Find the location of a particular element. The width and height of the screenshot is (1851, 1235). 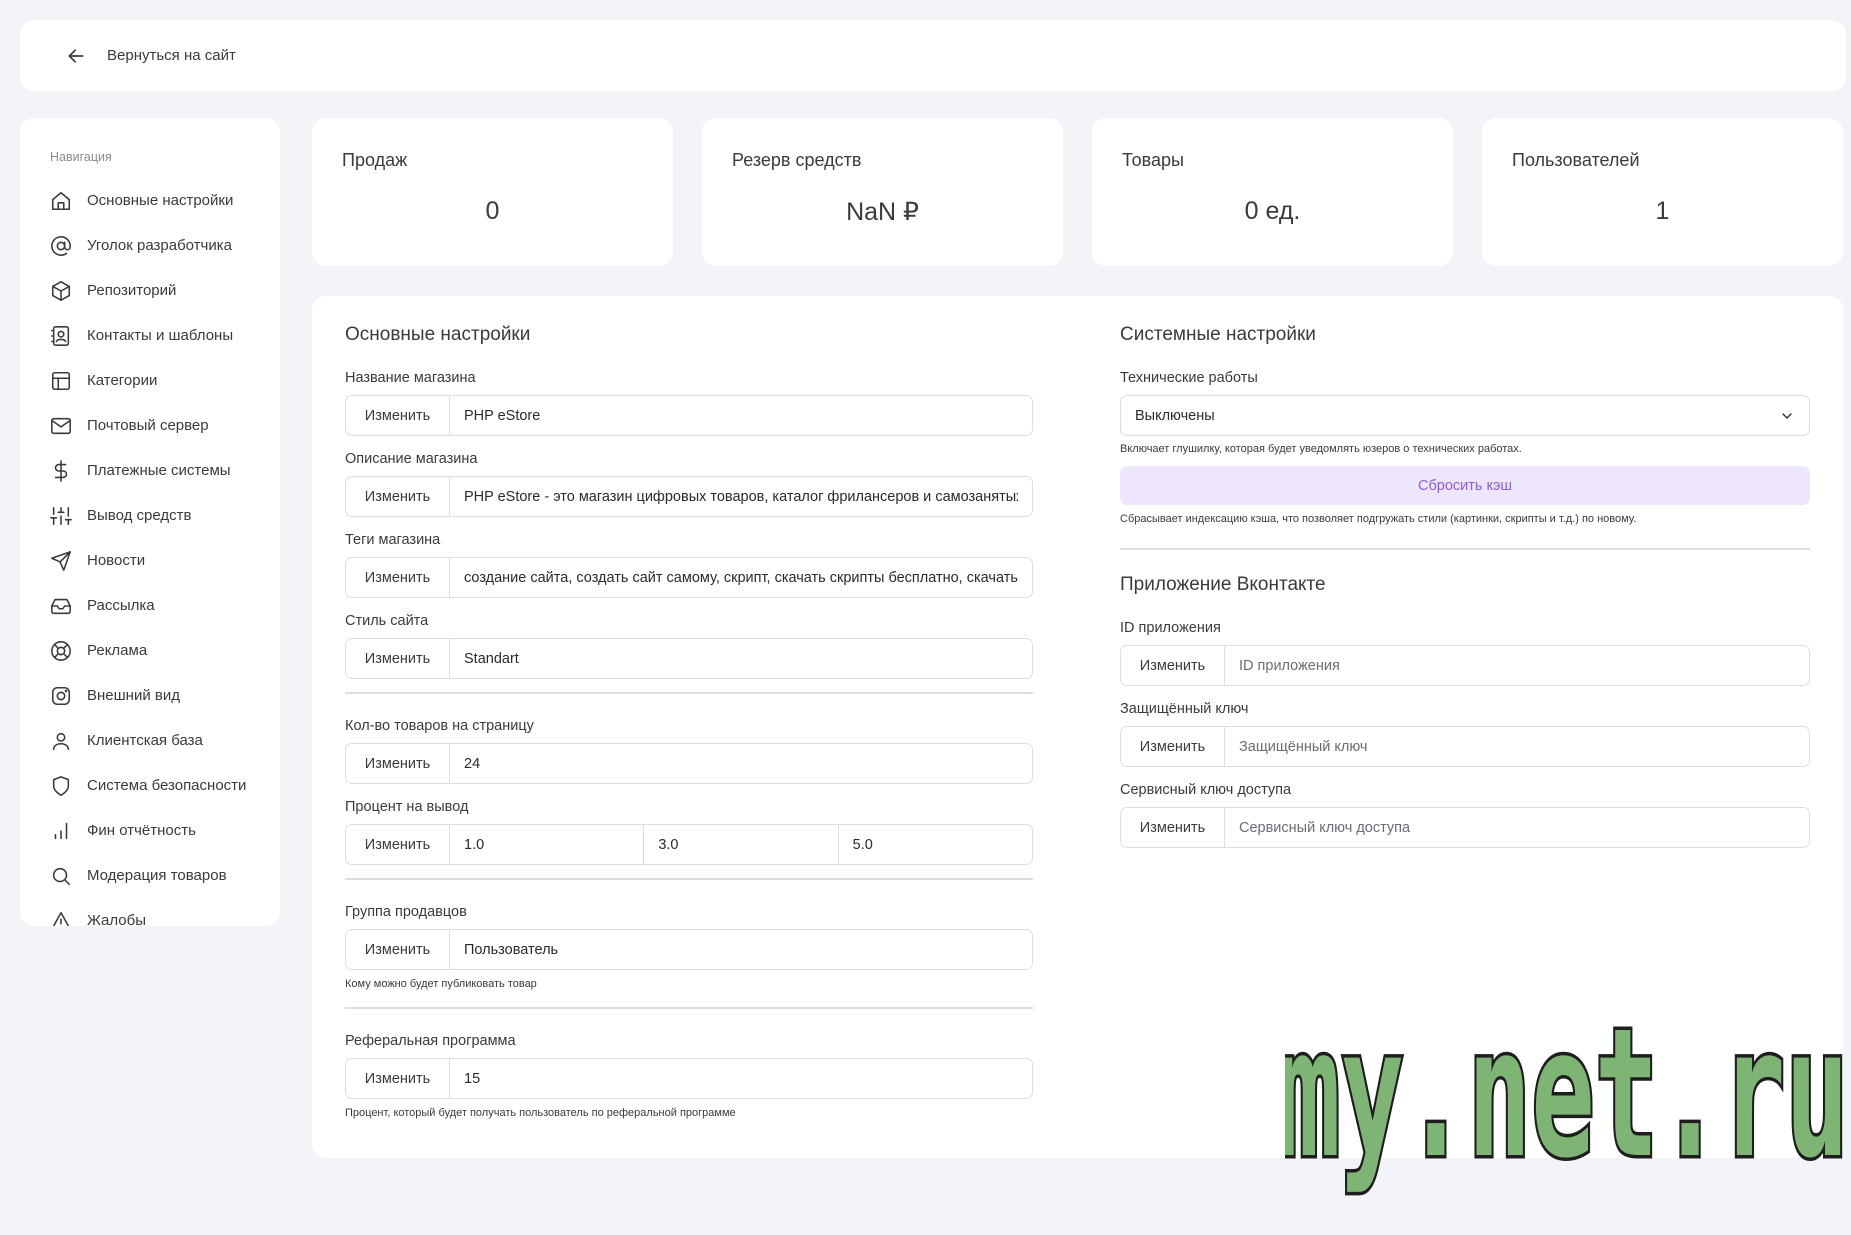

sliders-icon is located at coordinates (61, 516).